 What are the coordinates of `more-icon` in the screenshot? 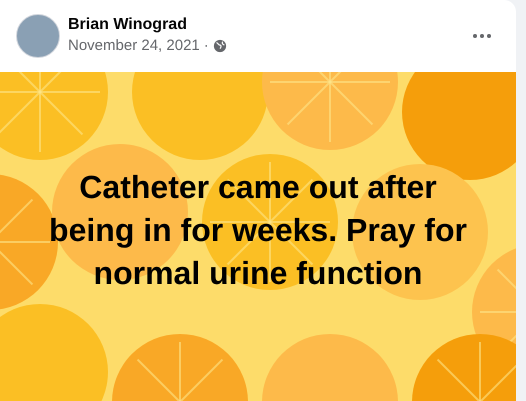 It's located at (482, 36).